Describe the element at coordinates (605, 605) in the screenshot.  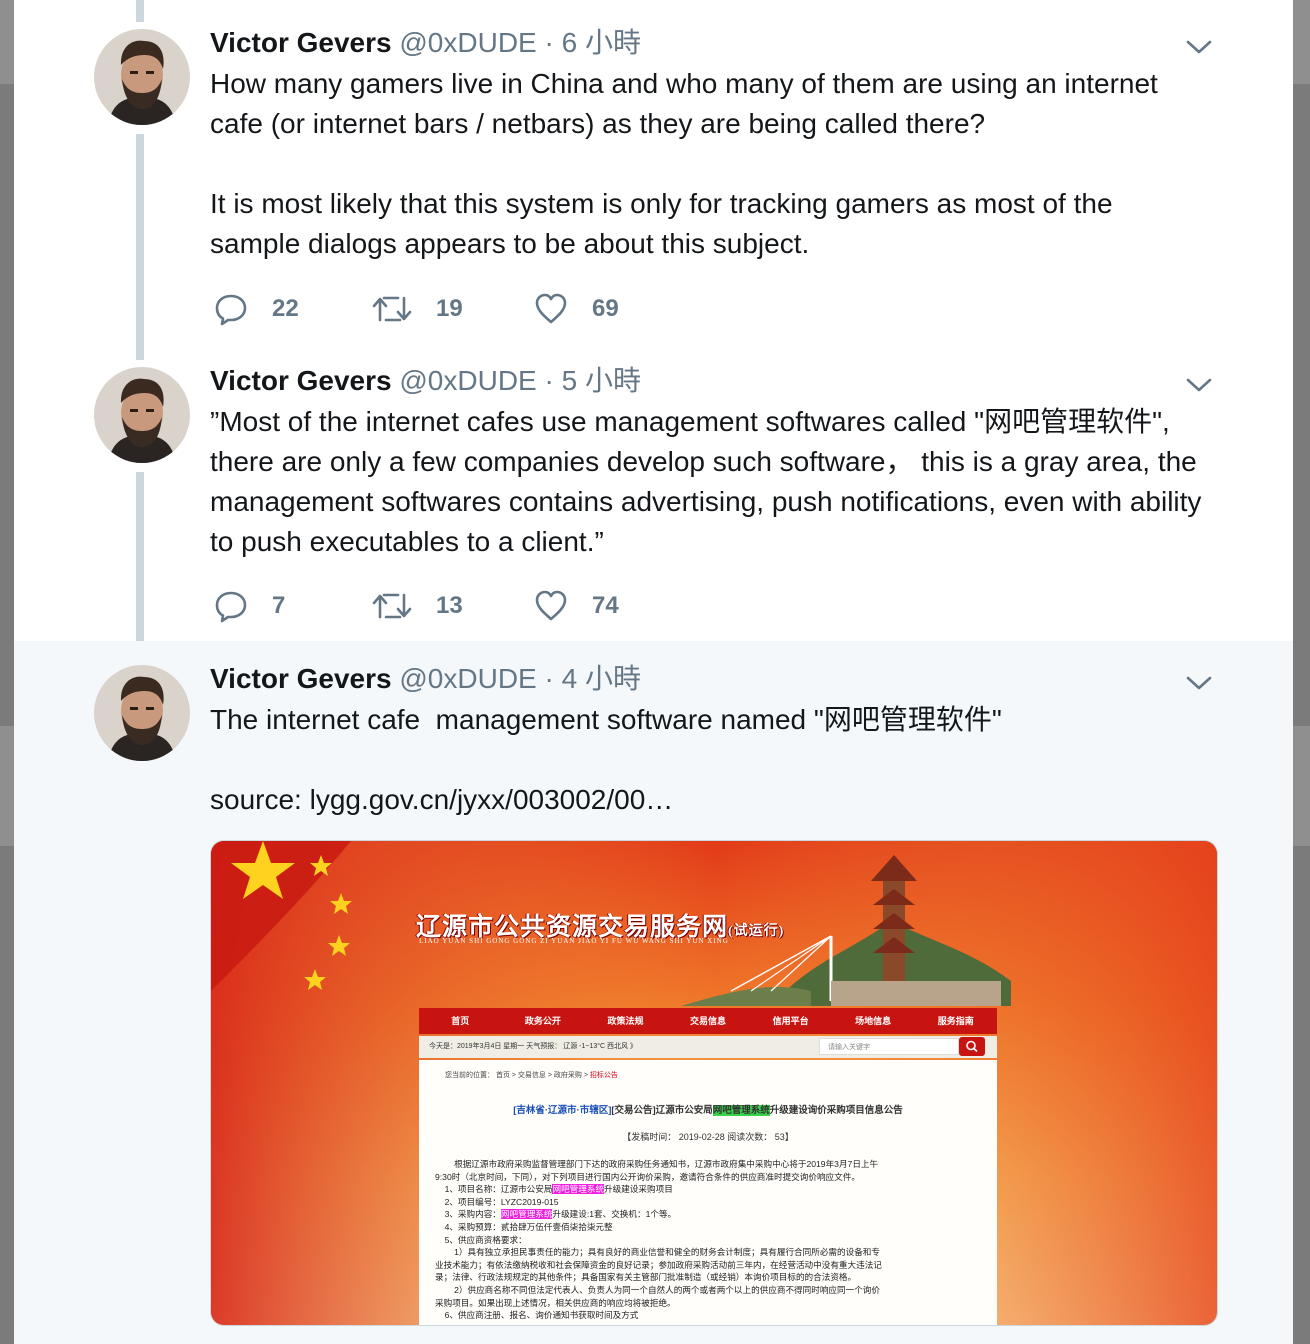
I see `like-count: 74` at that location.